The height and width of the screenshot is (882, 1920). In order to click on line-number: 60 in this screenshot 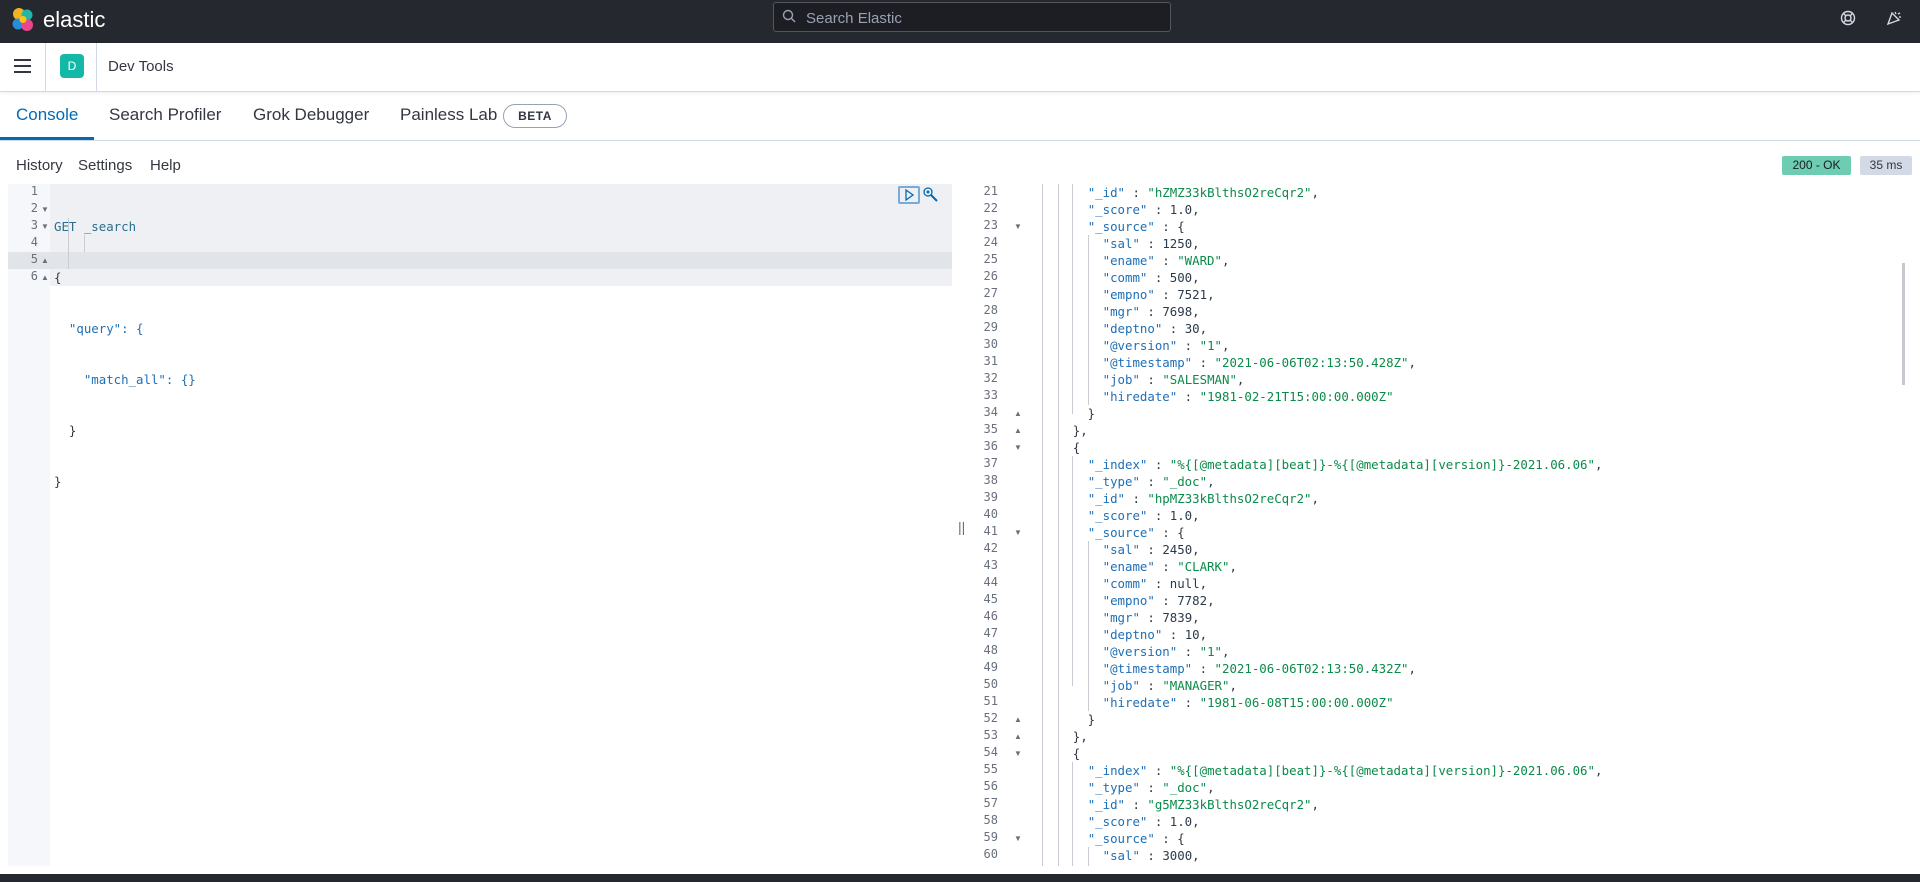, I will do `click(990, 854)`.